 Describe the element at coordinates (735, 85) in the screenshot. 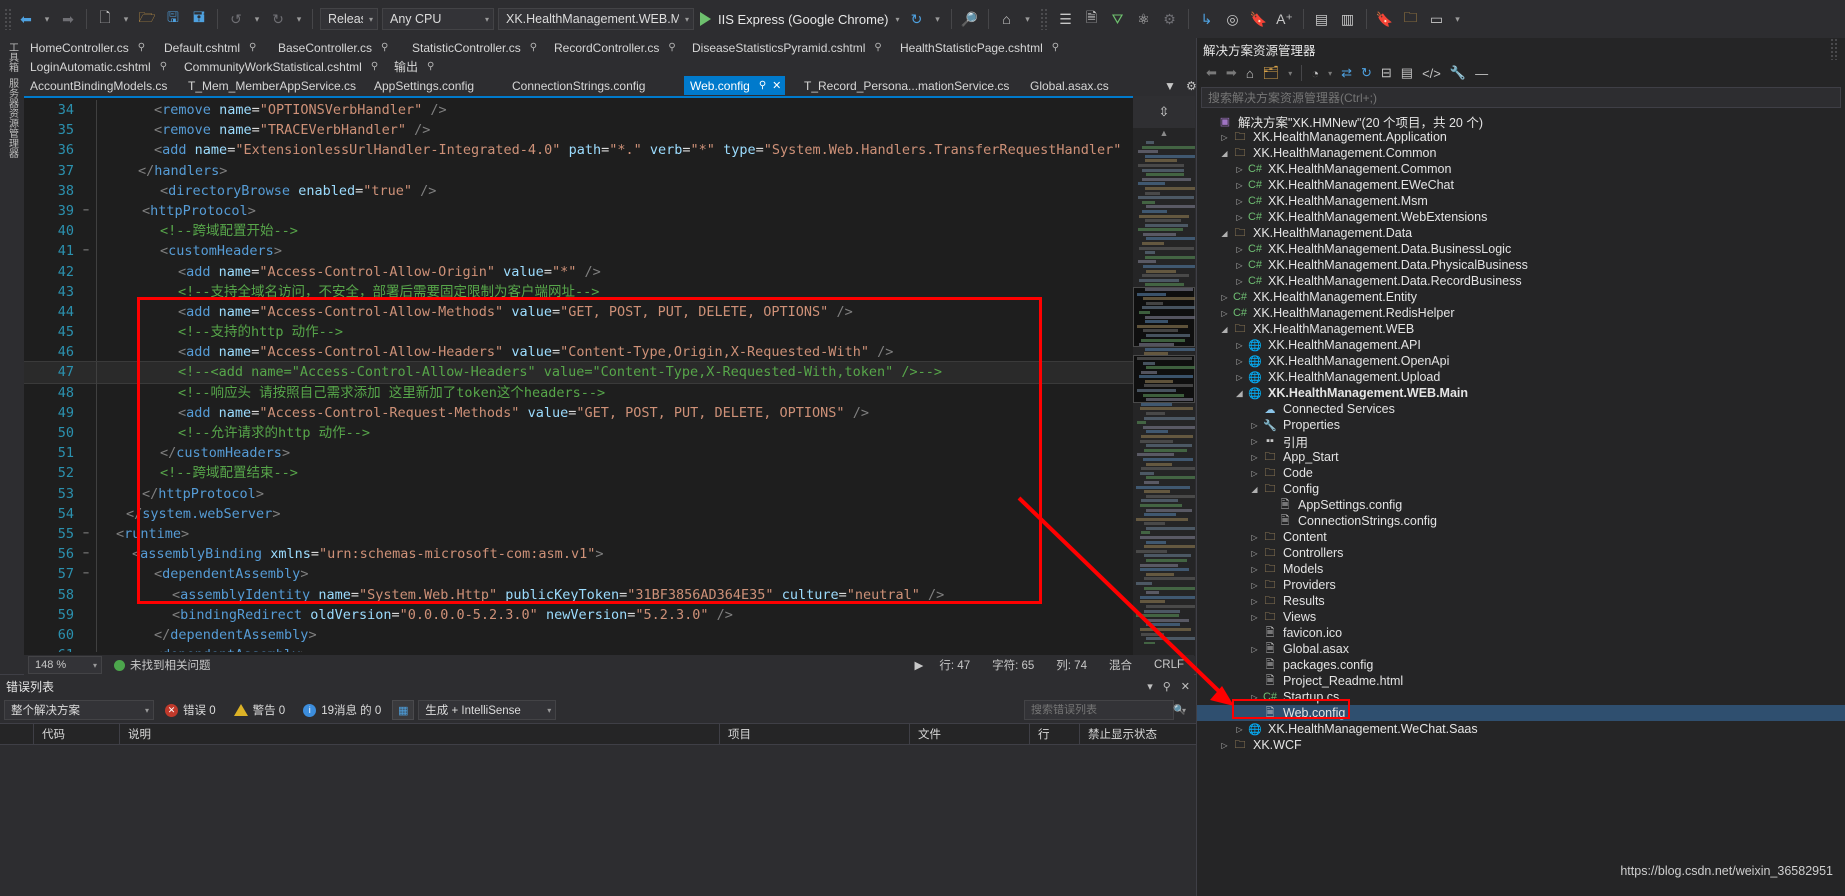

I see `tab-web-config-active: Web.config ⚲ ✕` at that location.